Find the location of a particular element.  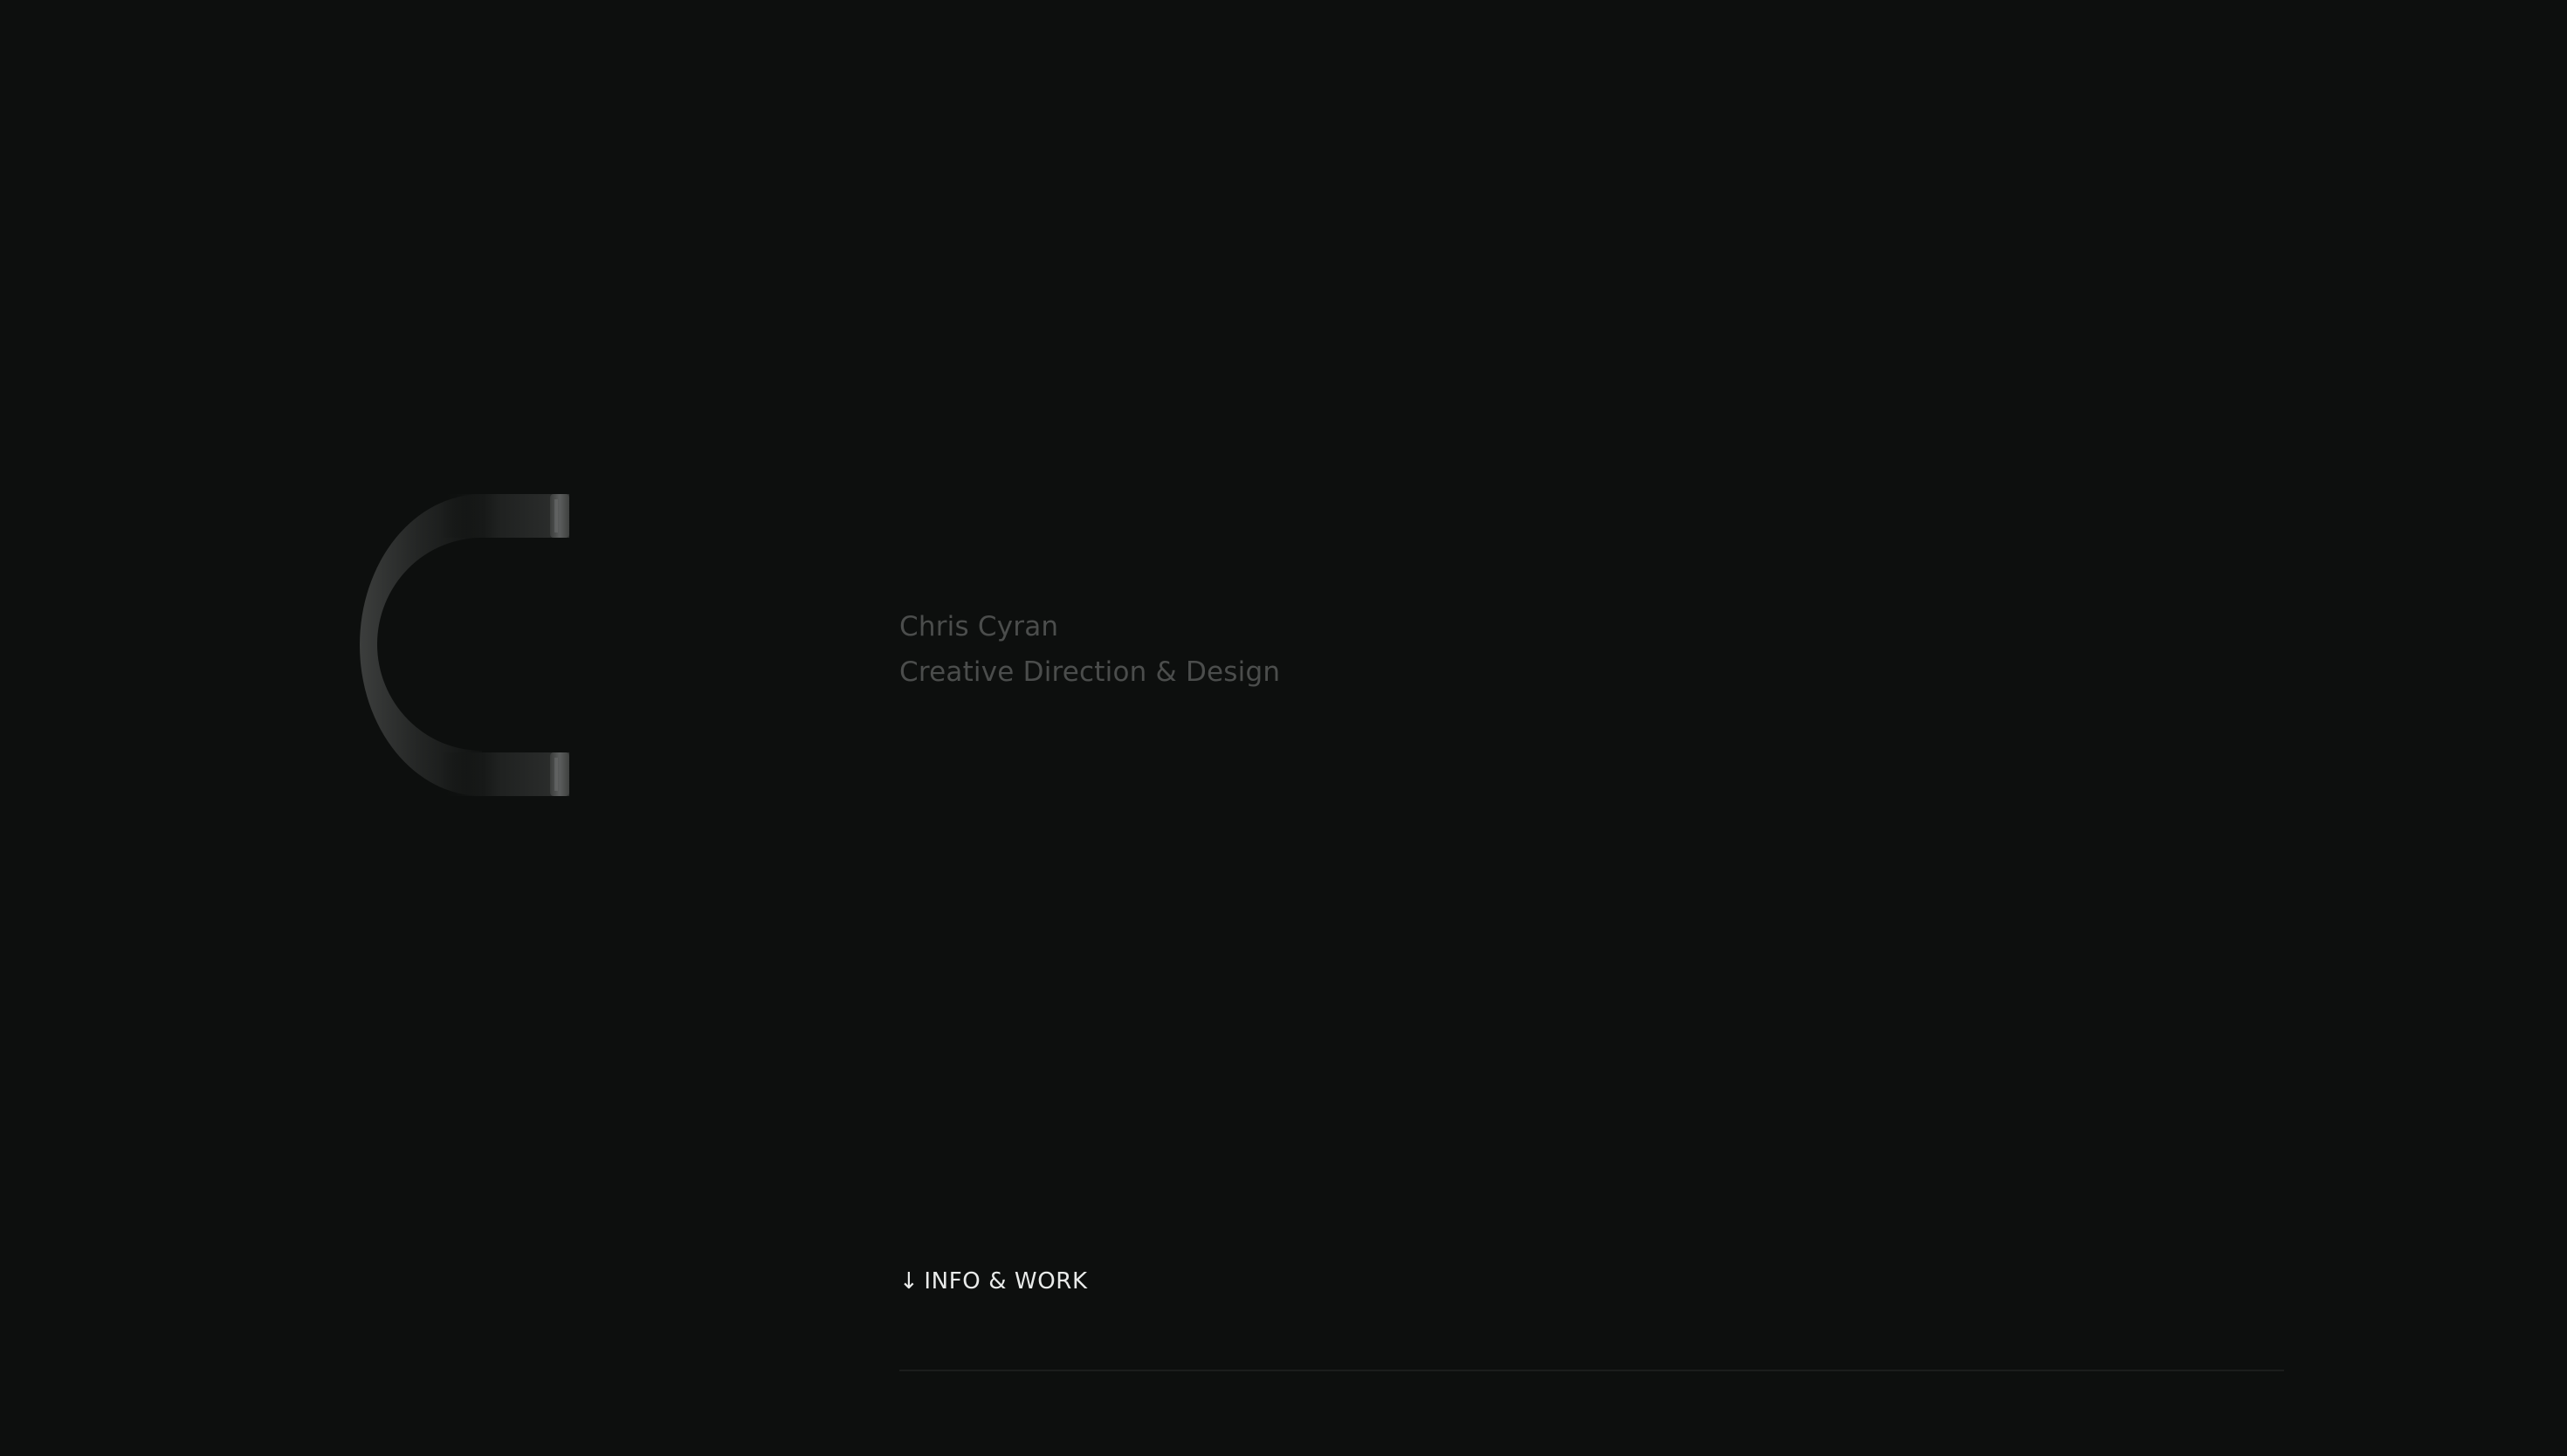

info-work-label: INFO & WORK is located at coordinates (1006, 1281).